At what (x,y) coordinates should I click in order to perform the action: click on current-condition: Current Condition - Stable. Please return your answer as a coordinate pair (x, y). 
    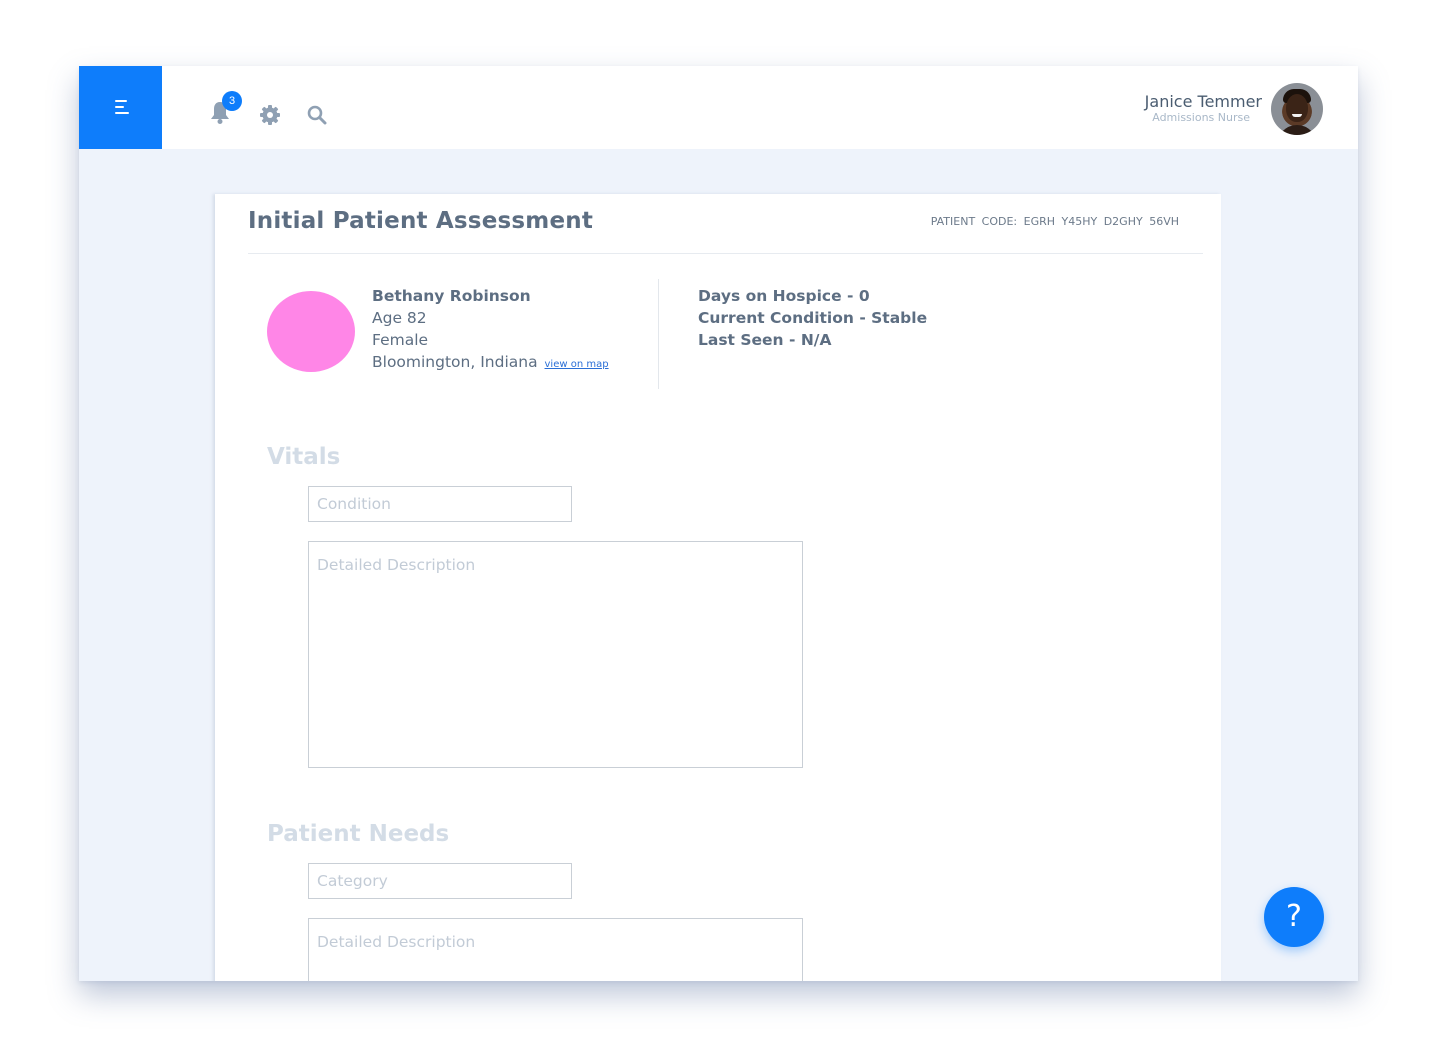
    Looking at the image, I should click on (813, 318).